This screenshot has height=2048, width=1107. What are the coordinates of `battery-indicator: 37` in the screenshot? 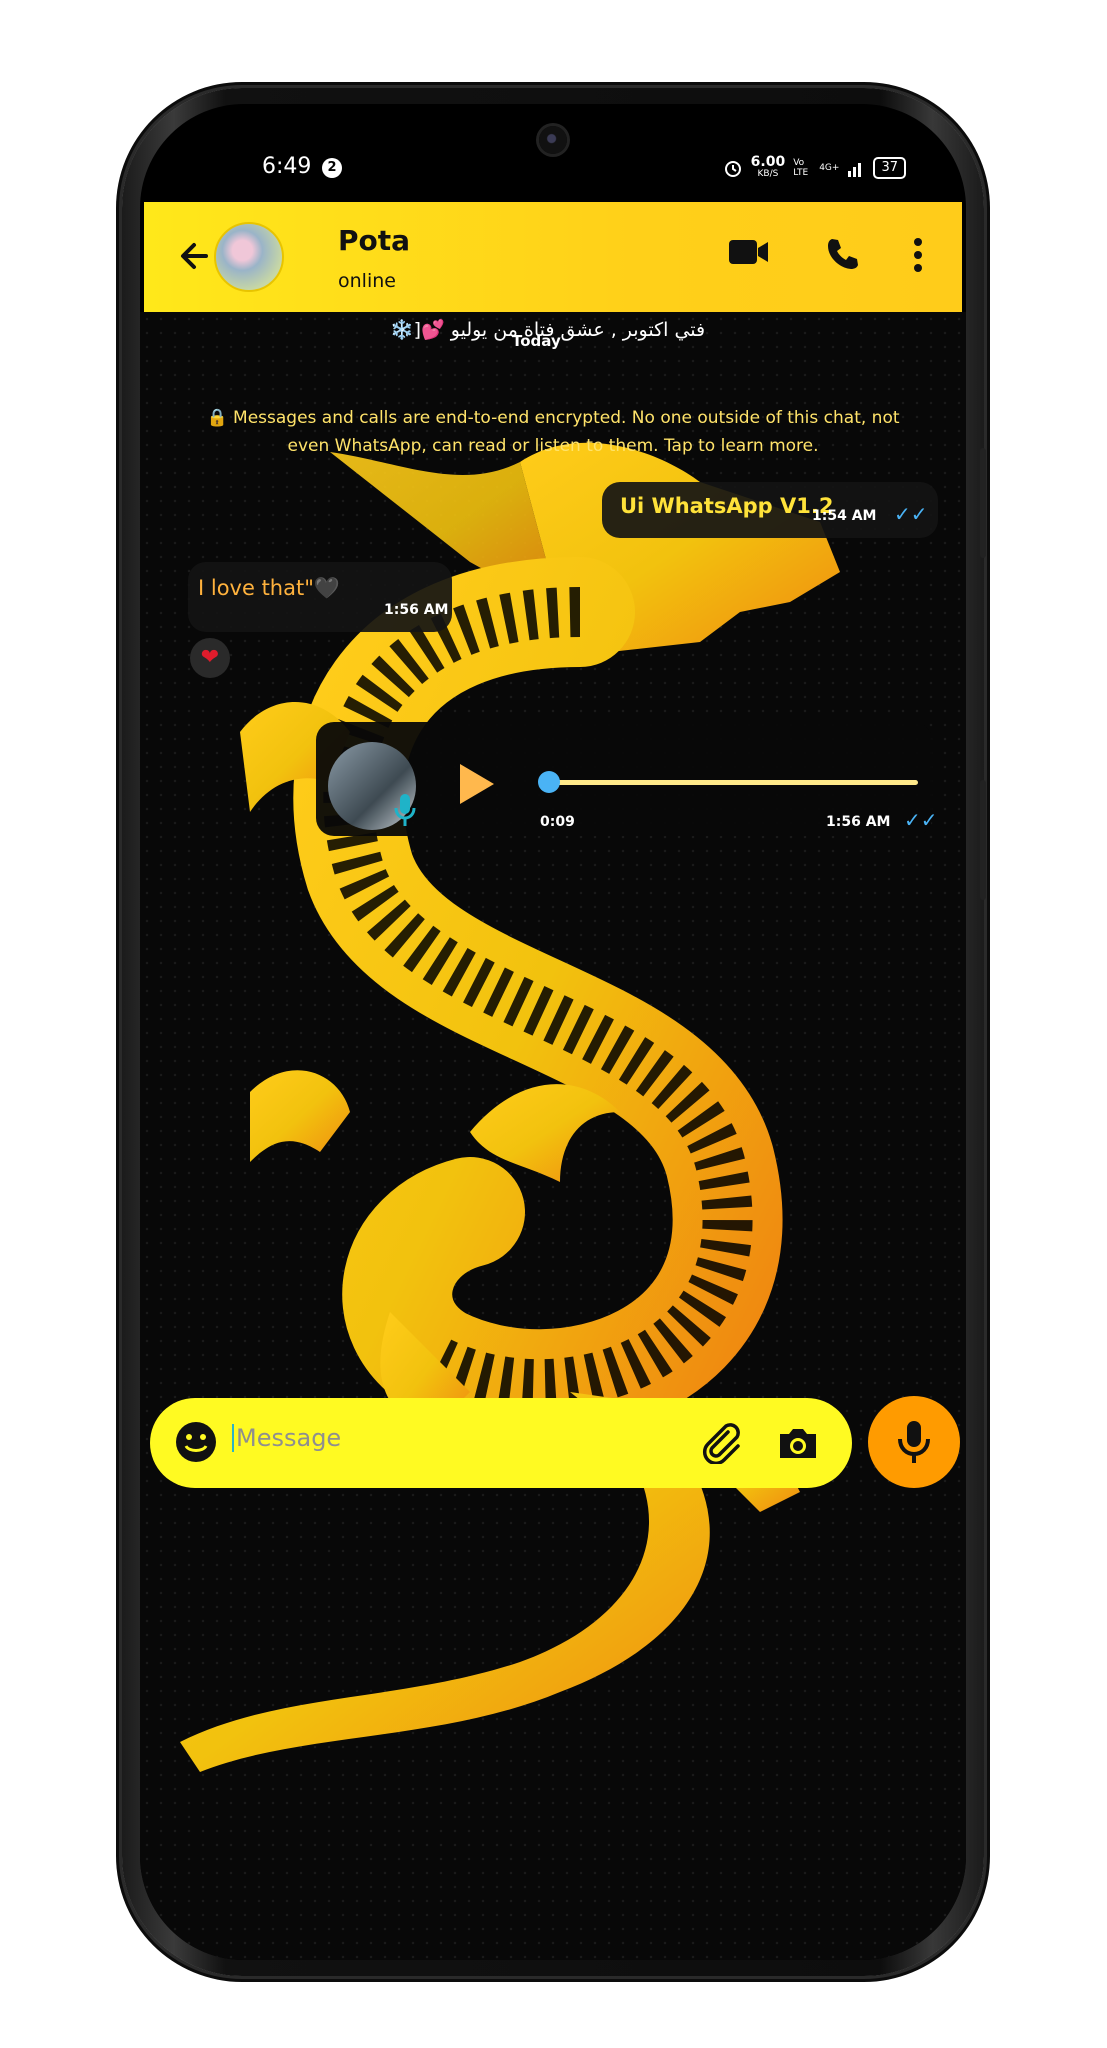 It's located at (889, 168).